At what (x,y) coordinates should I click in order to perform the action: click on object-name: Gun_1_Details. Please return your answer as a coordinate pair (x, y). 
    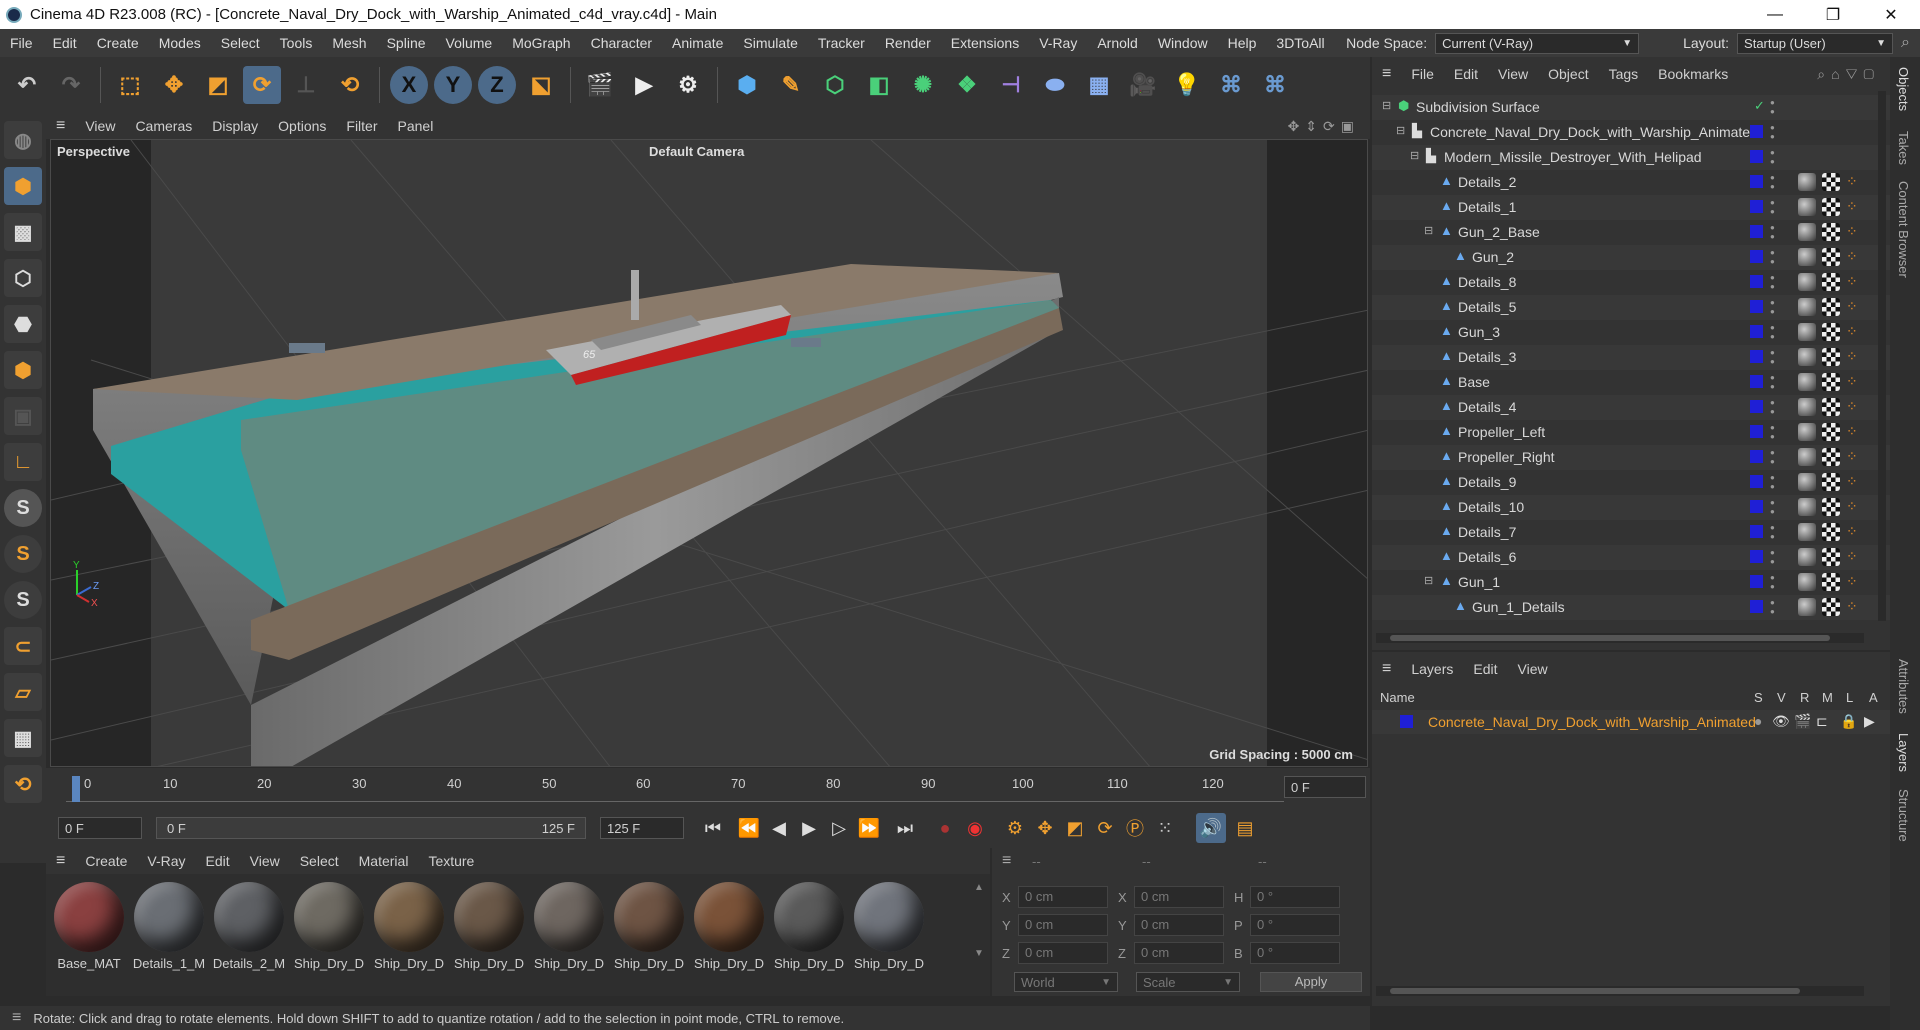
    Looking at the image, I should click on (1518, 607).